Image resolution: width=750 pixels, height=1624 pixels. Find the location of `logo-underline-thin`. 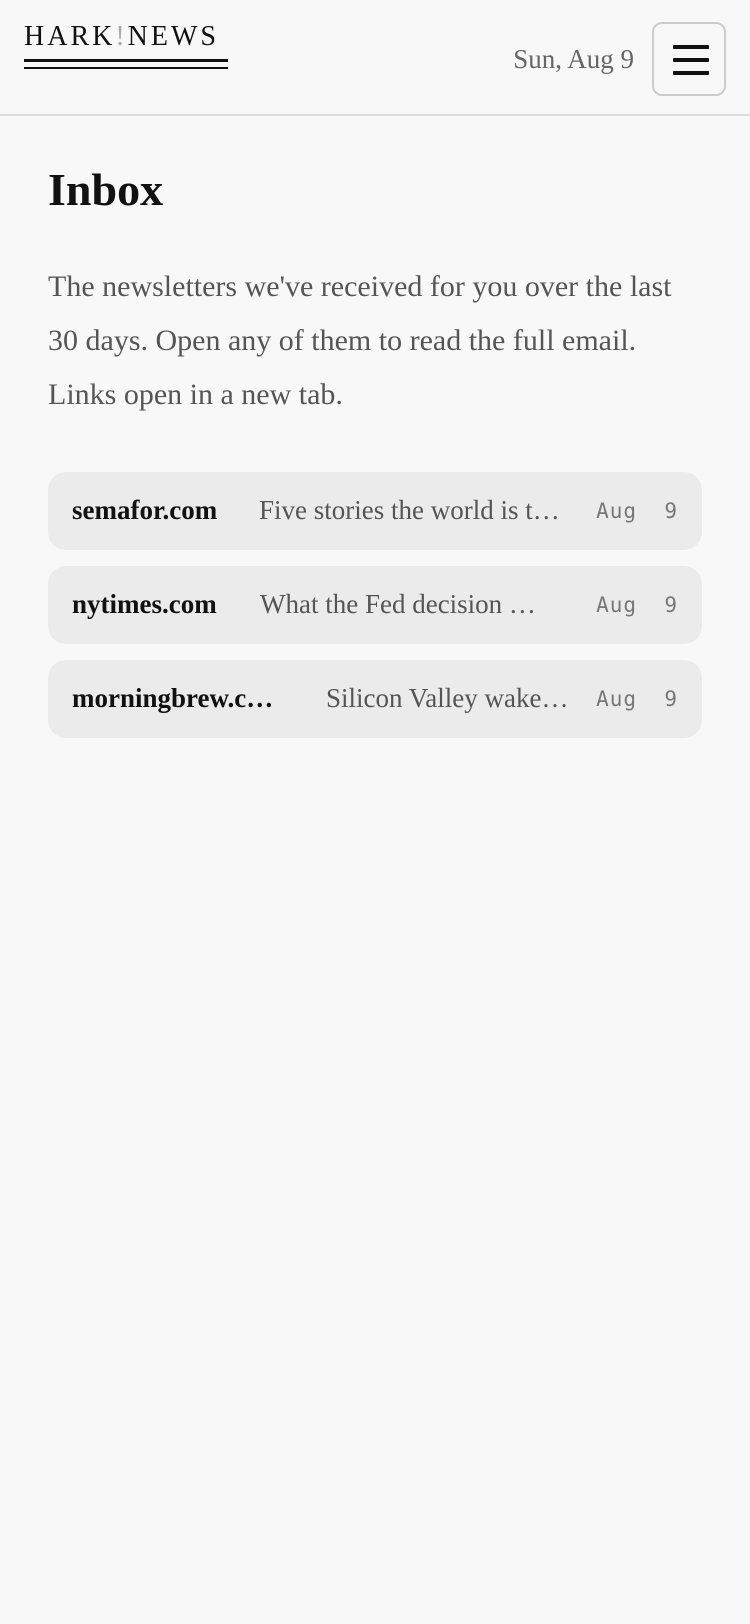

logo-underline-thin is located at coordinates (126, 68).